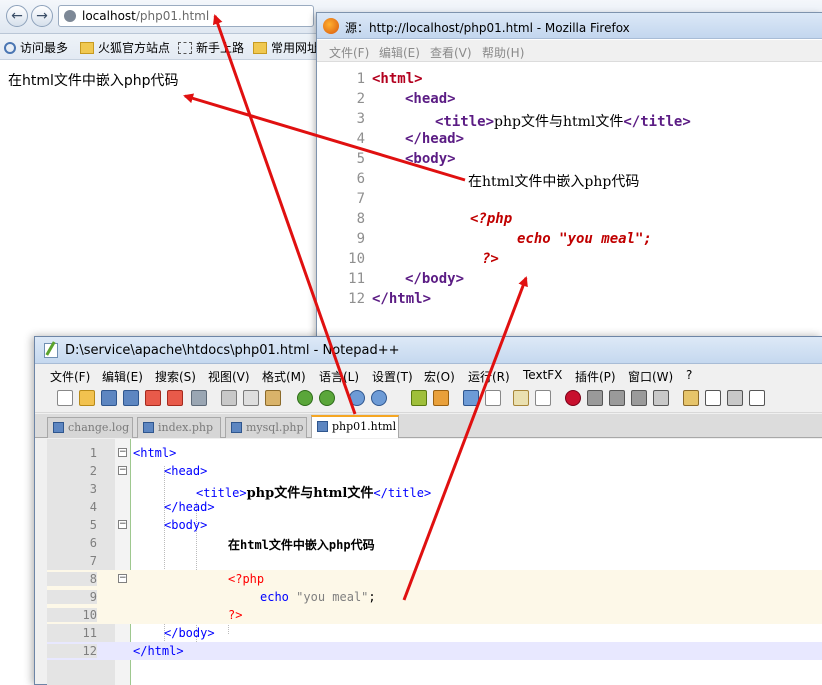  Describe the element at coordinates (423, 259) in the screenshot. I see `source-line: 10 ?>` at that location.